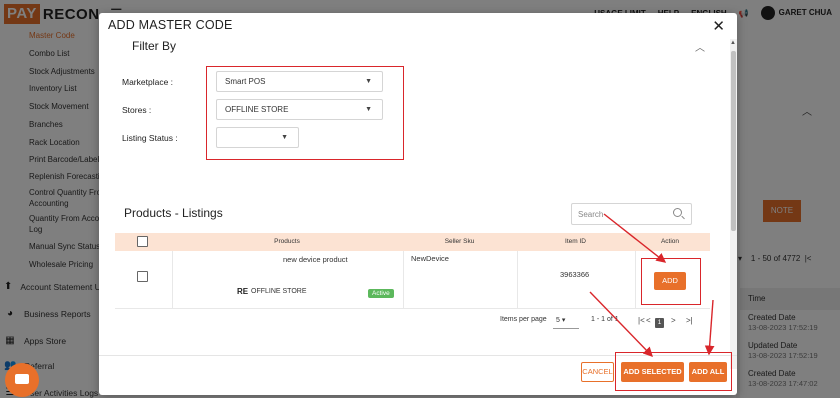 This screenshot has height=398, width=840. I want to click on item-id: 3963366, so click(575, 274).